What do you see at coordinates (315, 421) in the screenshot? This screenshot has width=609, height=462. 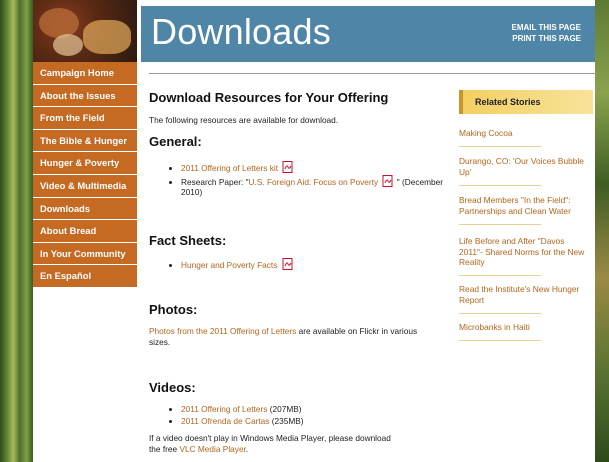 I see `list-item: 2011 Ofrenda de Cartas (235MB)` at bounding box center [315, 421].